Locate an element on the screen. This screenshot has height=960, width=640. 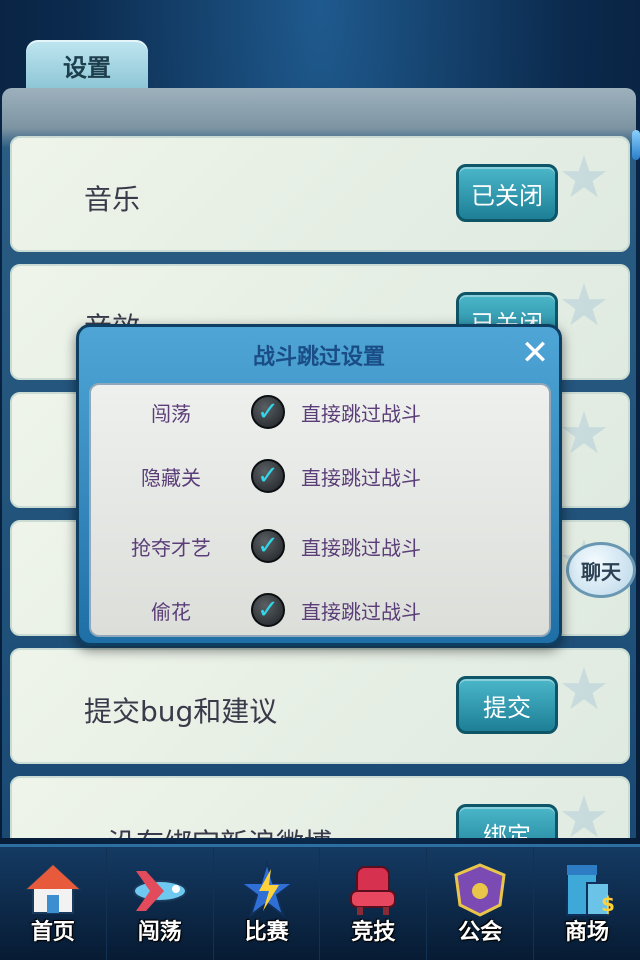
bottom-nav: 首页 闯荡 比赛 竞技 公会 $ 商场 is located at coordinates (320, 902).